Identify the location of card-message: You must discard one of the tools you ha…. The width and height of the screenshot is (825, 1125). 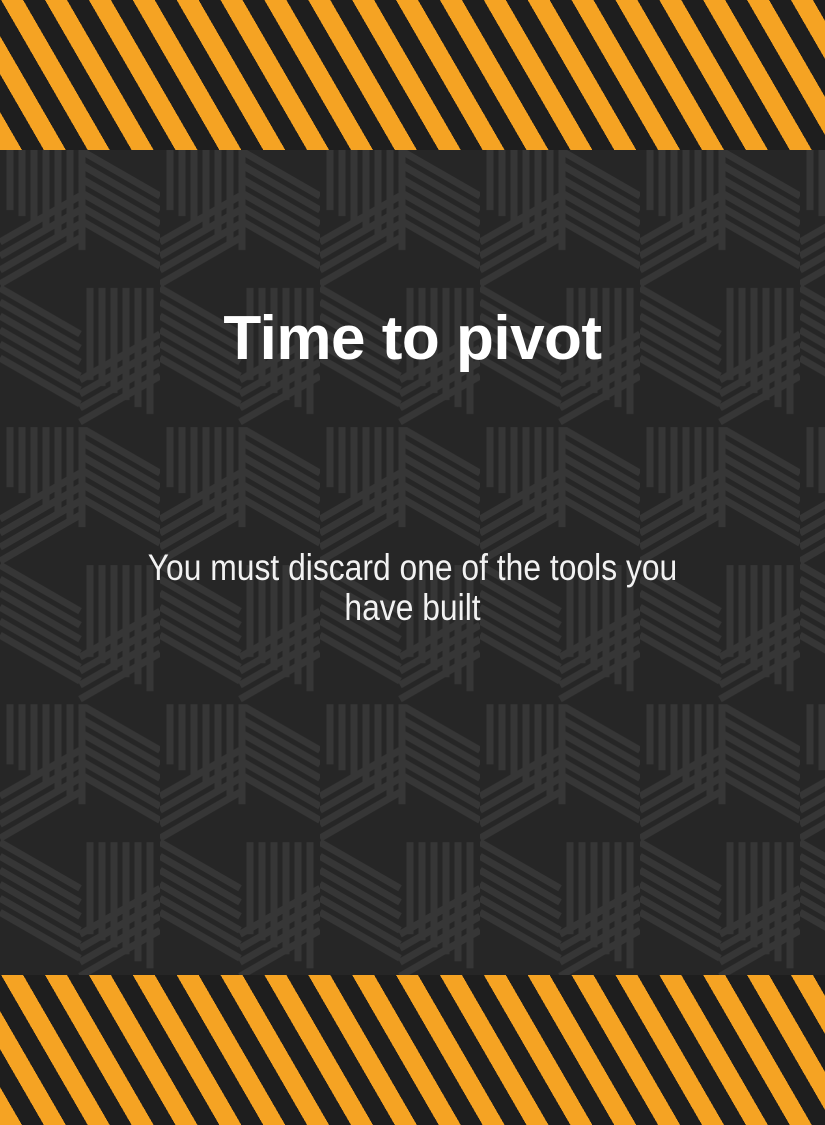
(412, 587).